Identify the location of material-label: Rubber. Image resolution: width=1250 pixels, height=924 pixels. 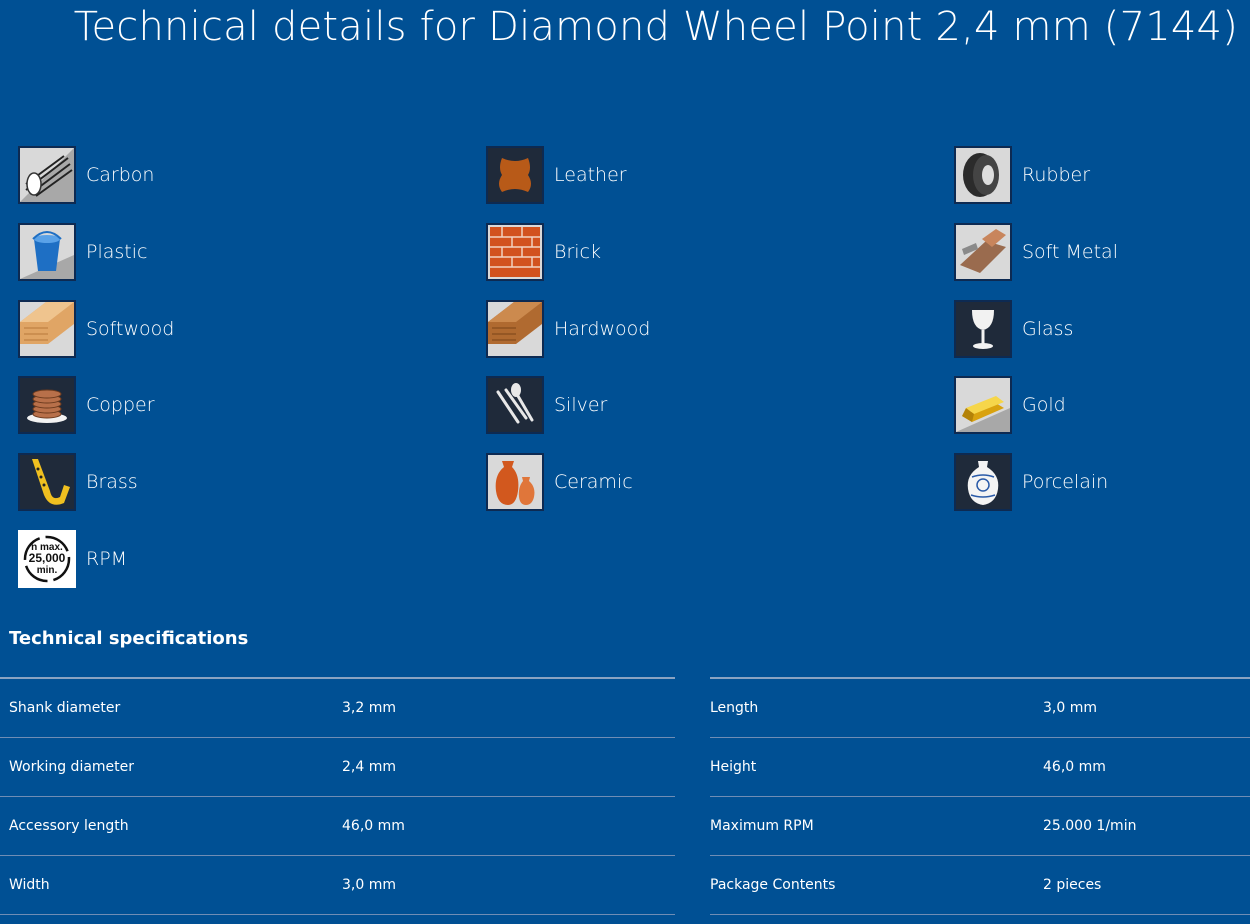
(1056, 175).